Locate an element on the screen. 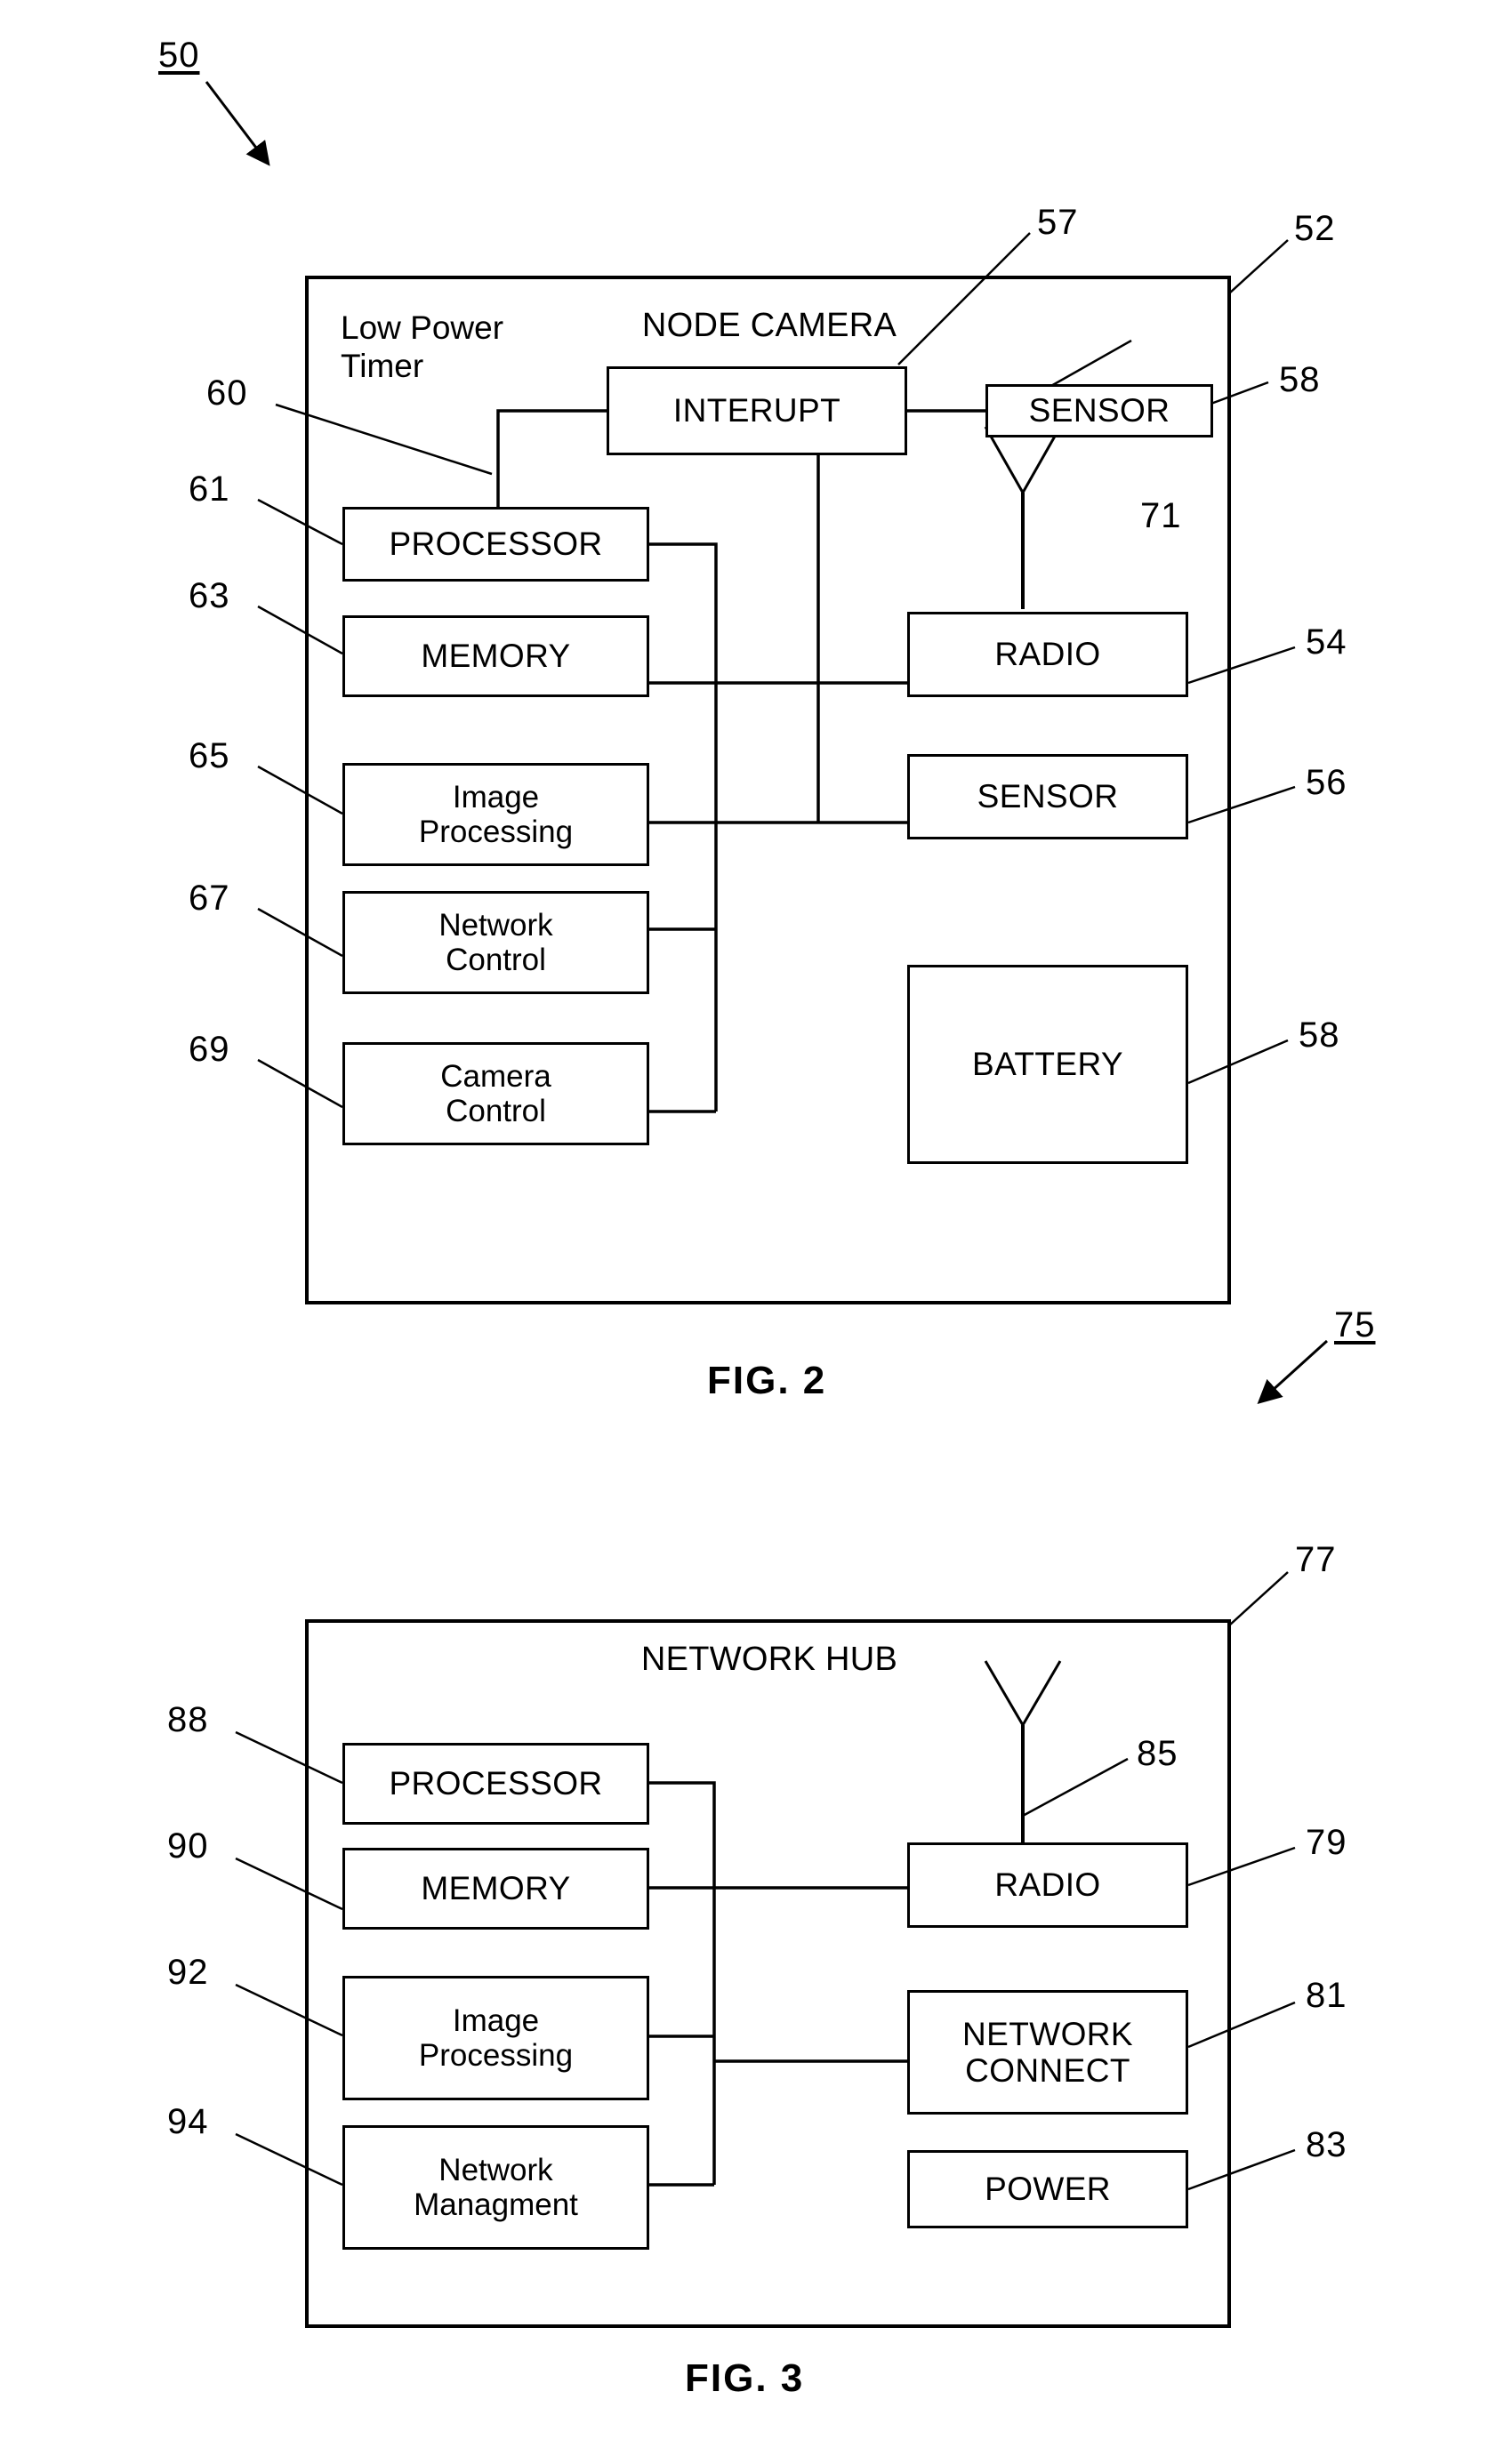 The width and height of the screenshot is (1512, 2464). block-battery: BATTERY is located at coordinates (1047, 1064).